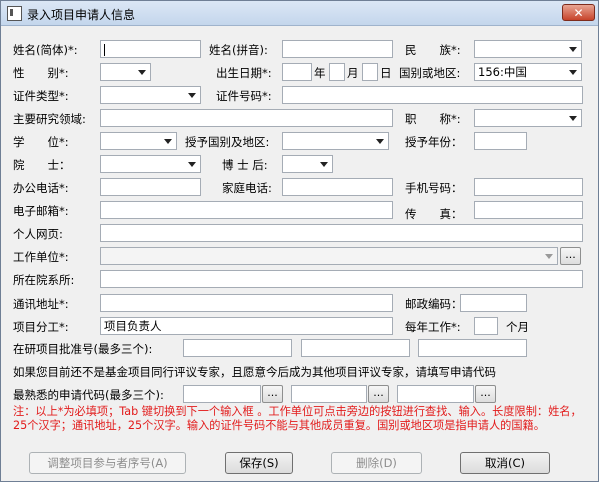  I want to click on email-label: 电子邮箱*:, so click(41, 211).